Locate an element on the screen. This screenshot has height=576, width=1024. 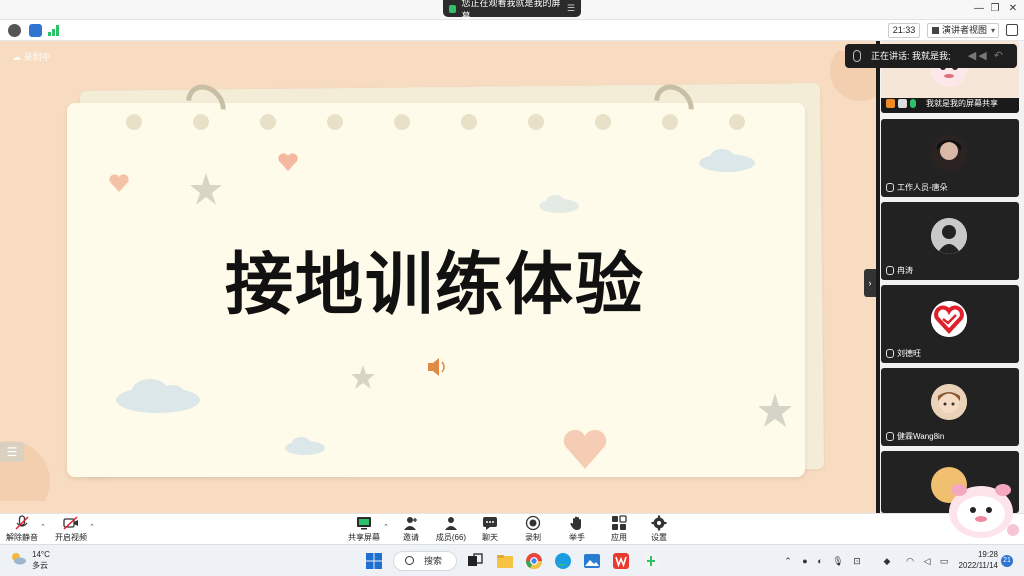
photo-avatar-icon is located at coordinates (949, 153).